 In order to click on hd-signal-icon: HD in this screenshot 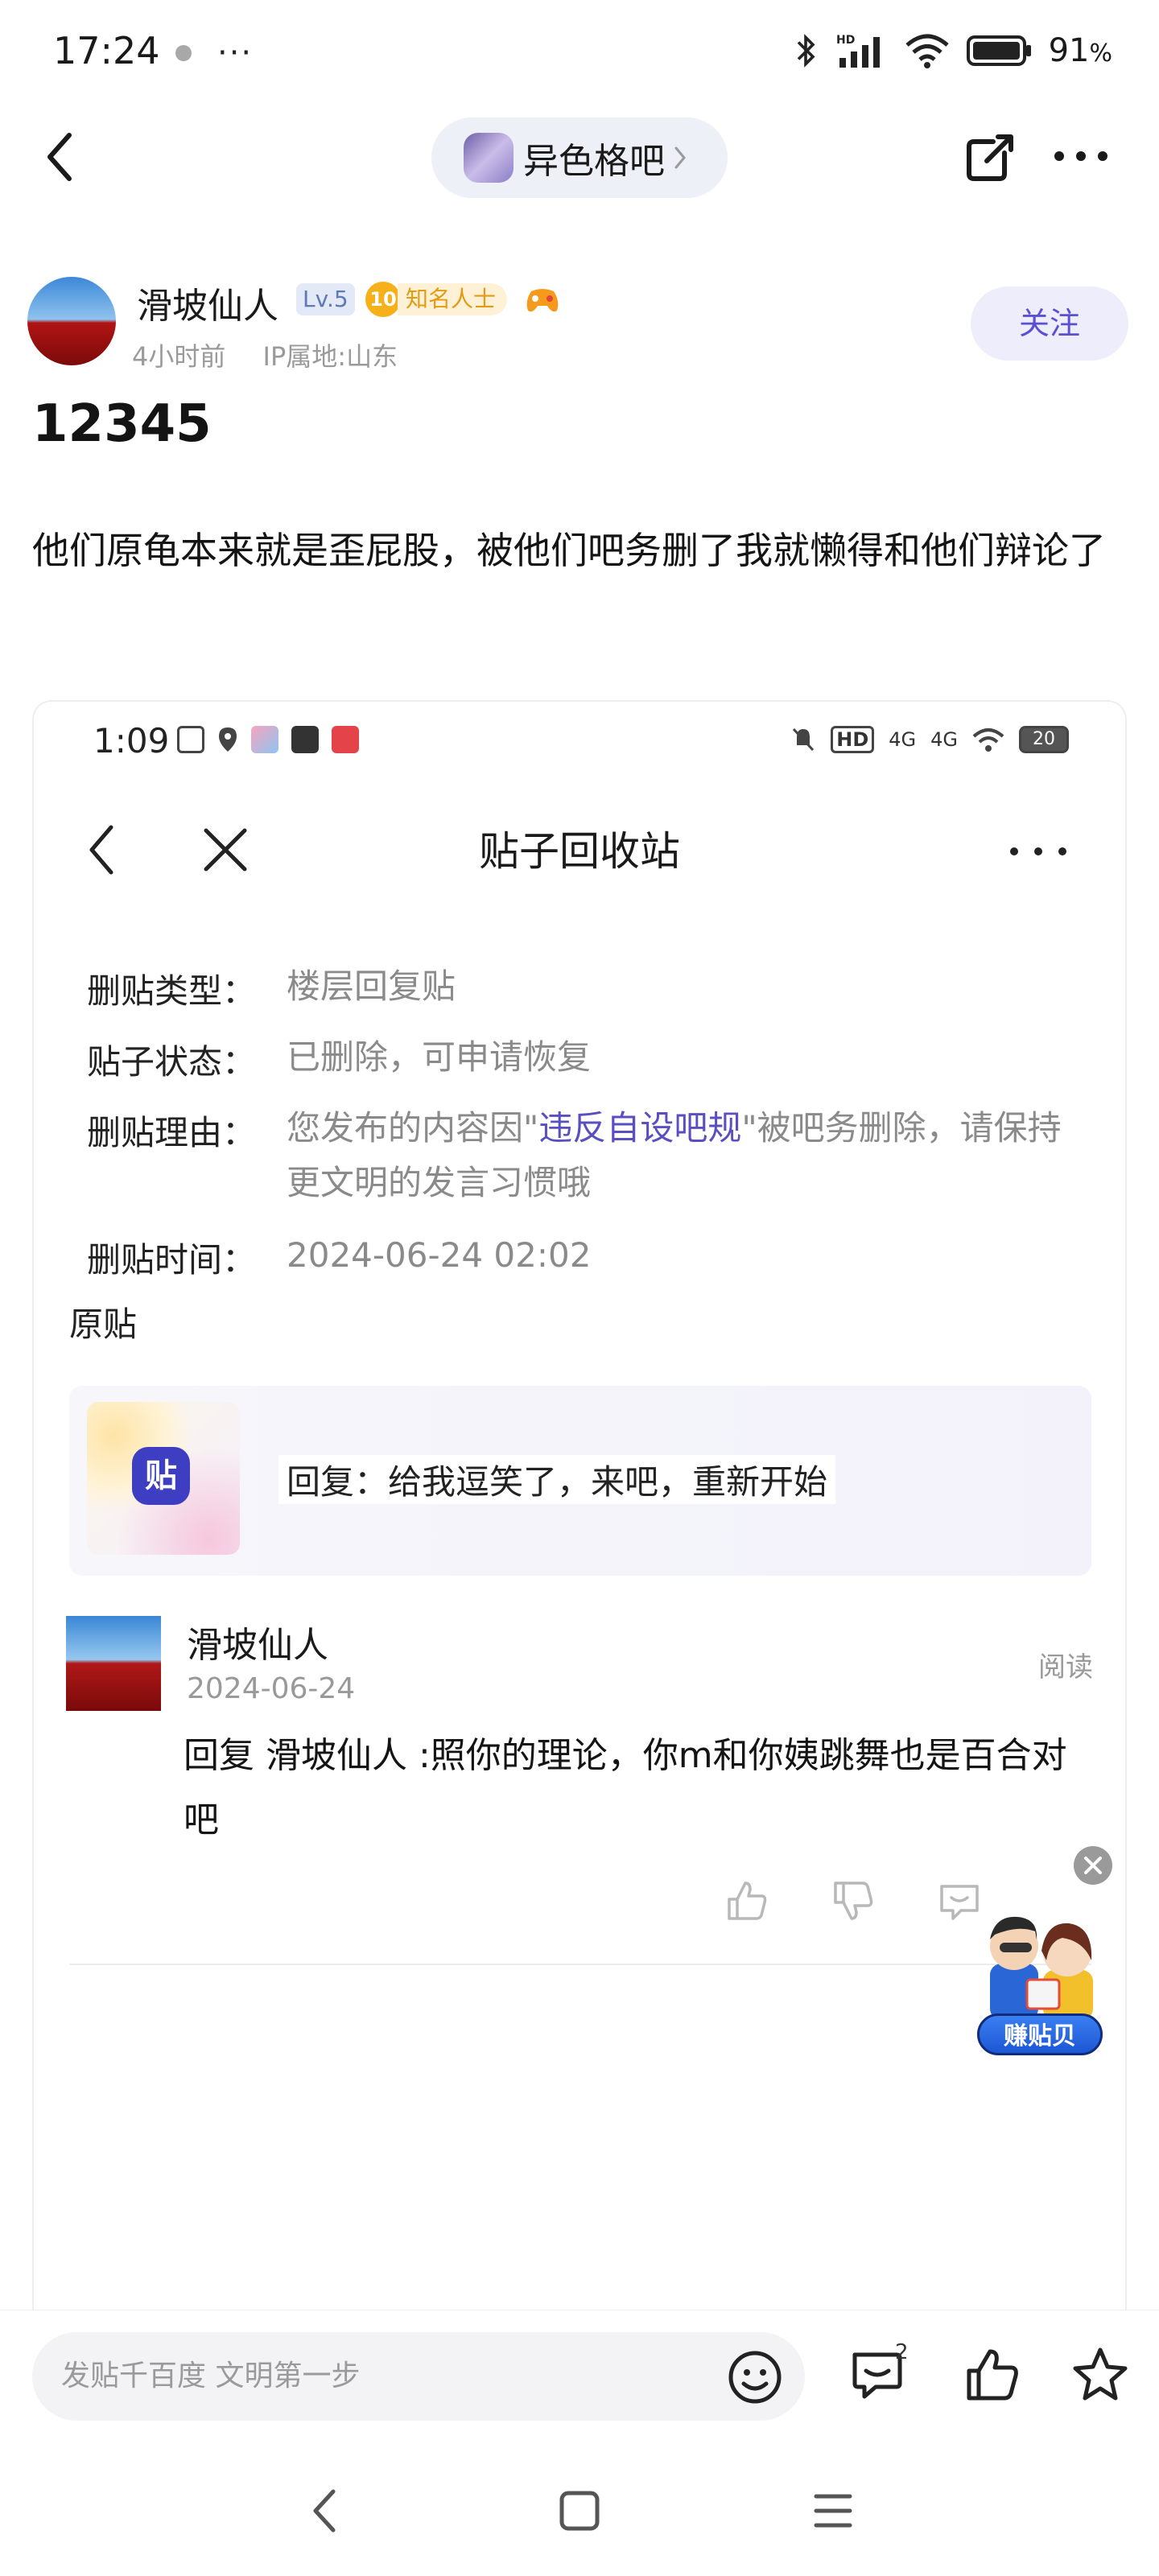, I will do `click(858, 51)`.